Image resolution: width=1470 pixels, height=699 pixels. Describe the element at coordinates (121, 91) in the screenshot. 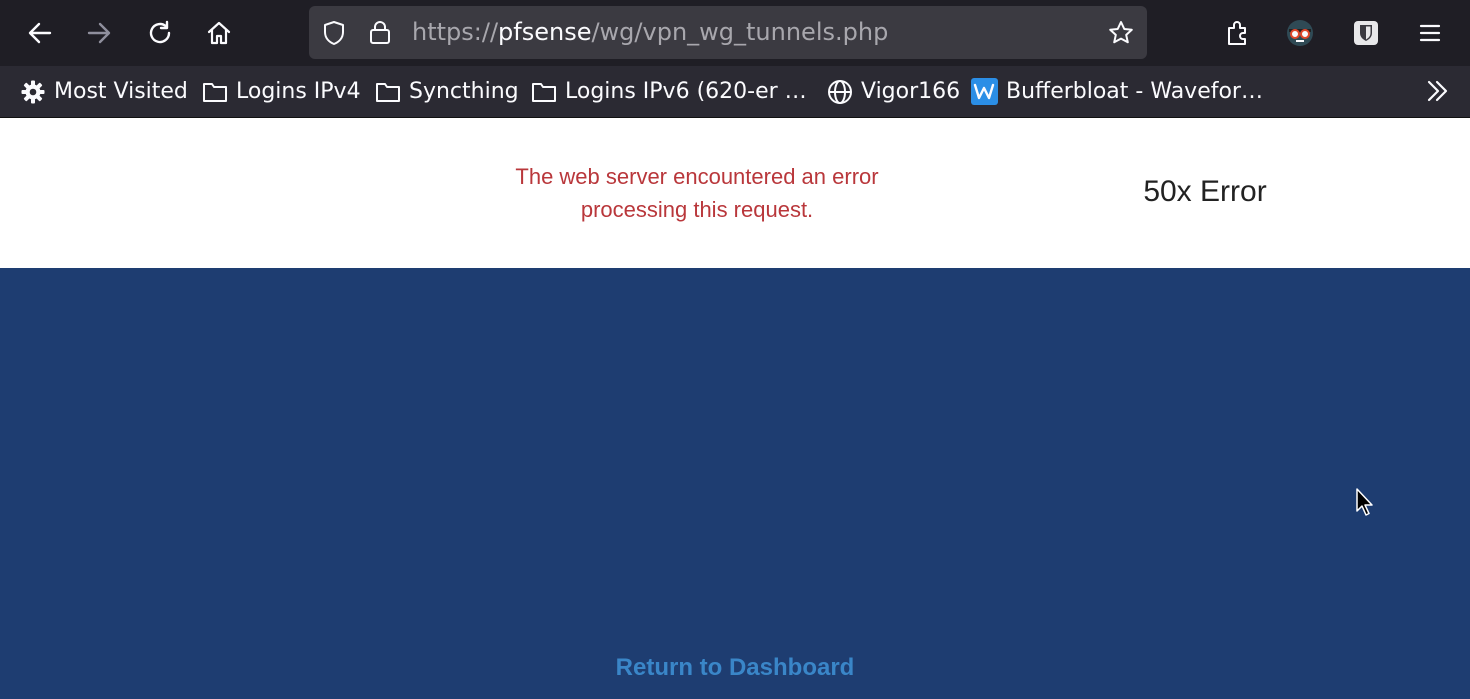

I see `bookmark-label: Most Visited` at that location.